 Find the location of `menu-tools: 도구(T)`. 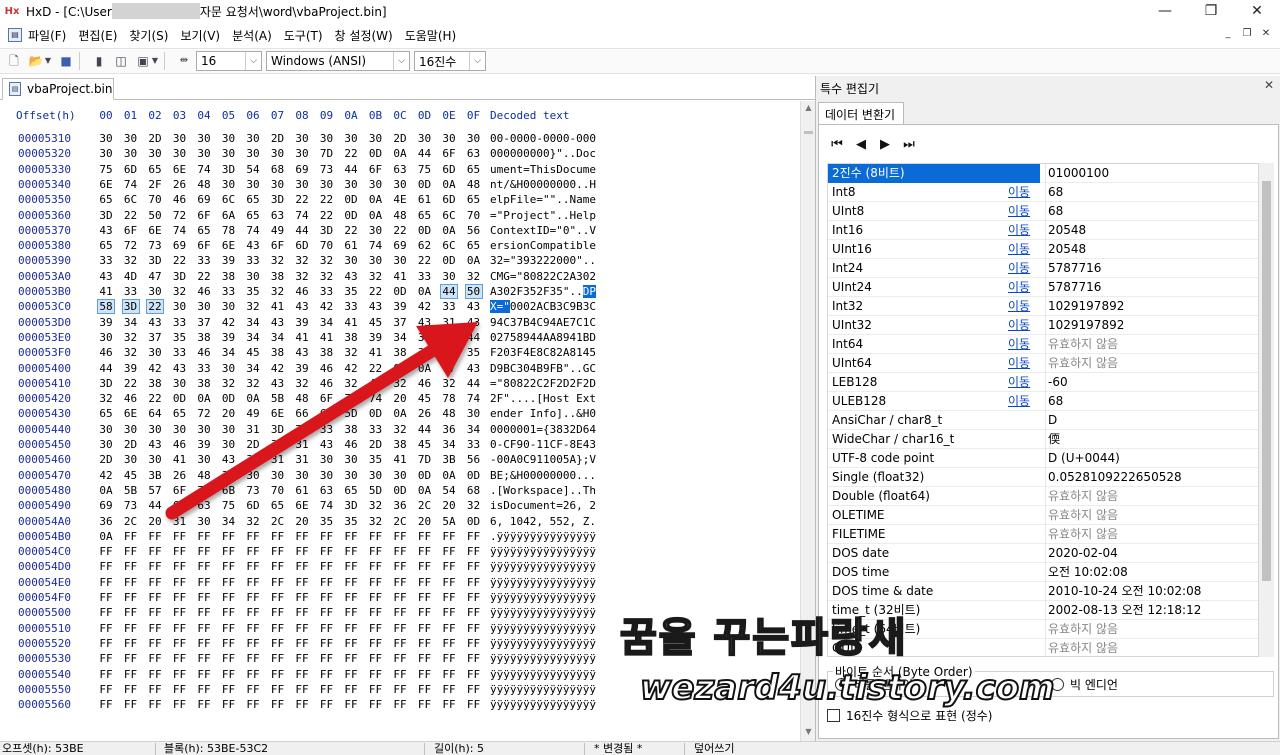

menu-tools: 도구(T) is located at coordinates (303, 35).